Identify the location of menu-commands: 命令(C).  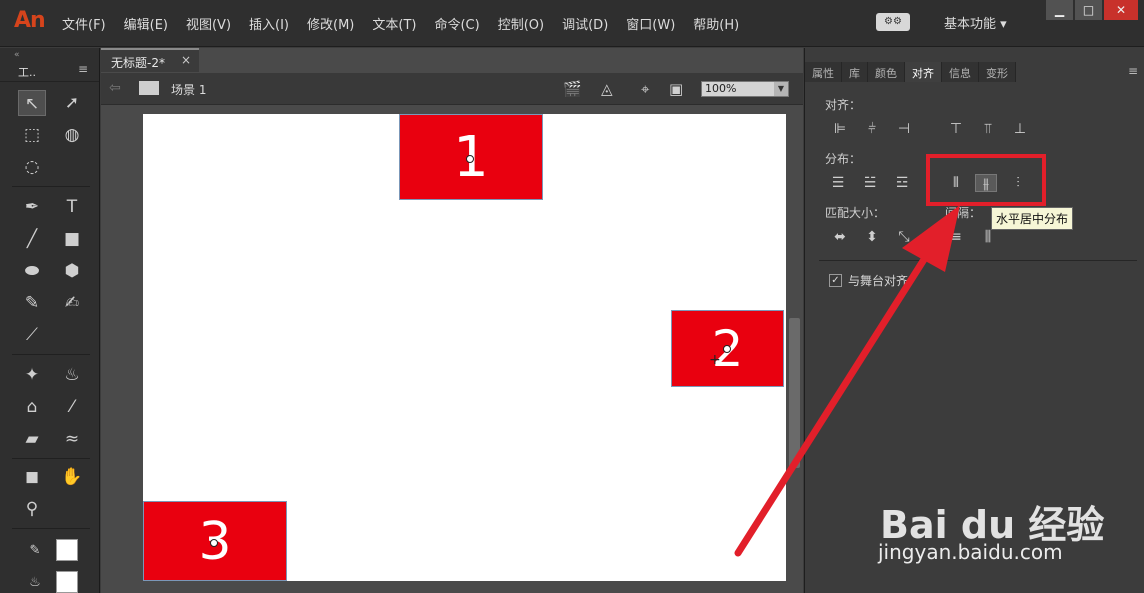
(456, 23).